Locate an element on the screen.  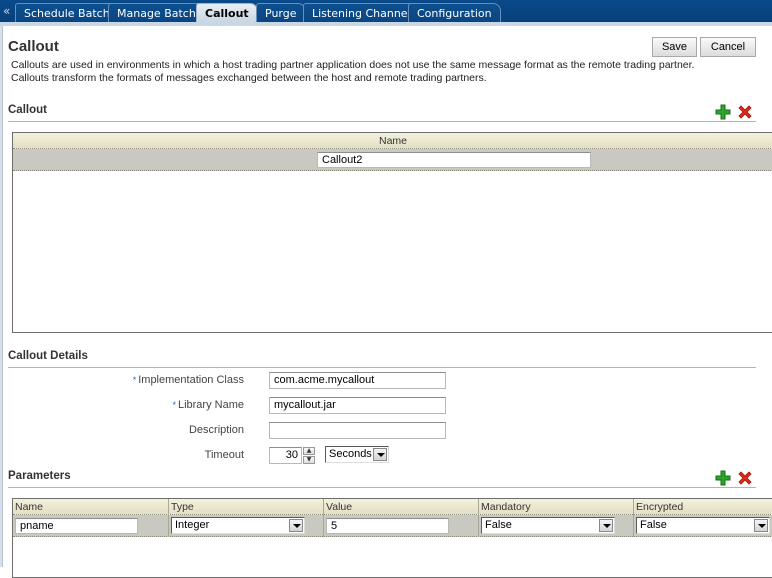
timeout-unit-select: Seconds is located at coordinates (357, 454).